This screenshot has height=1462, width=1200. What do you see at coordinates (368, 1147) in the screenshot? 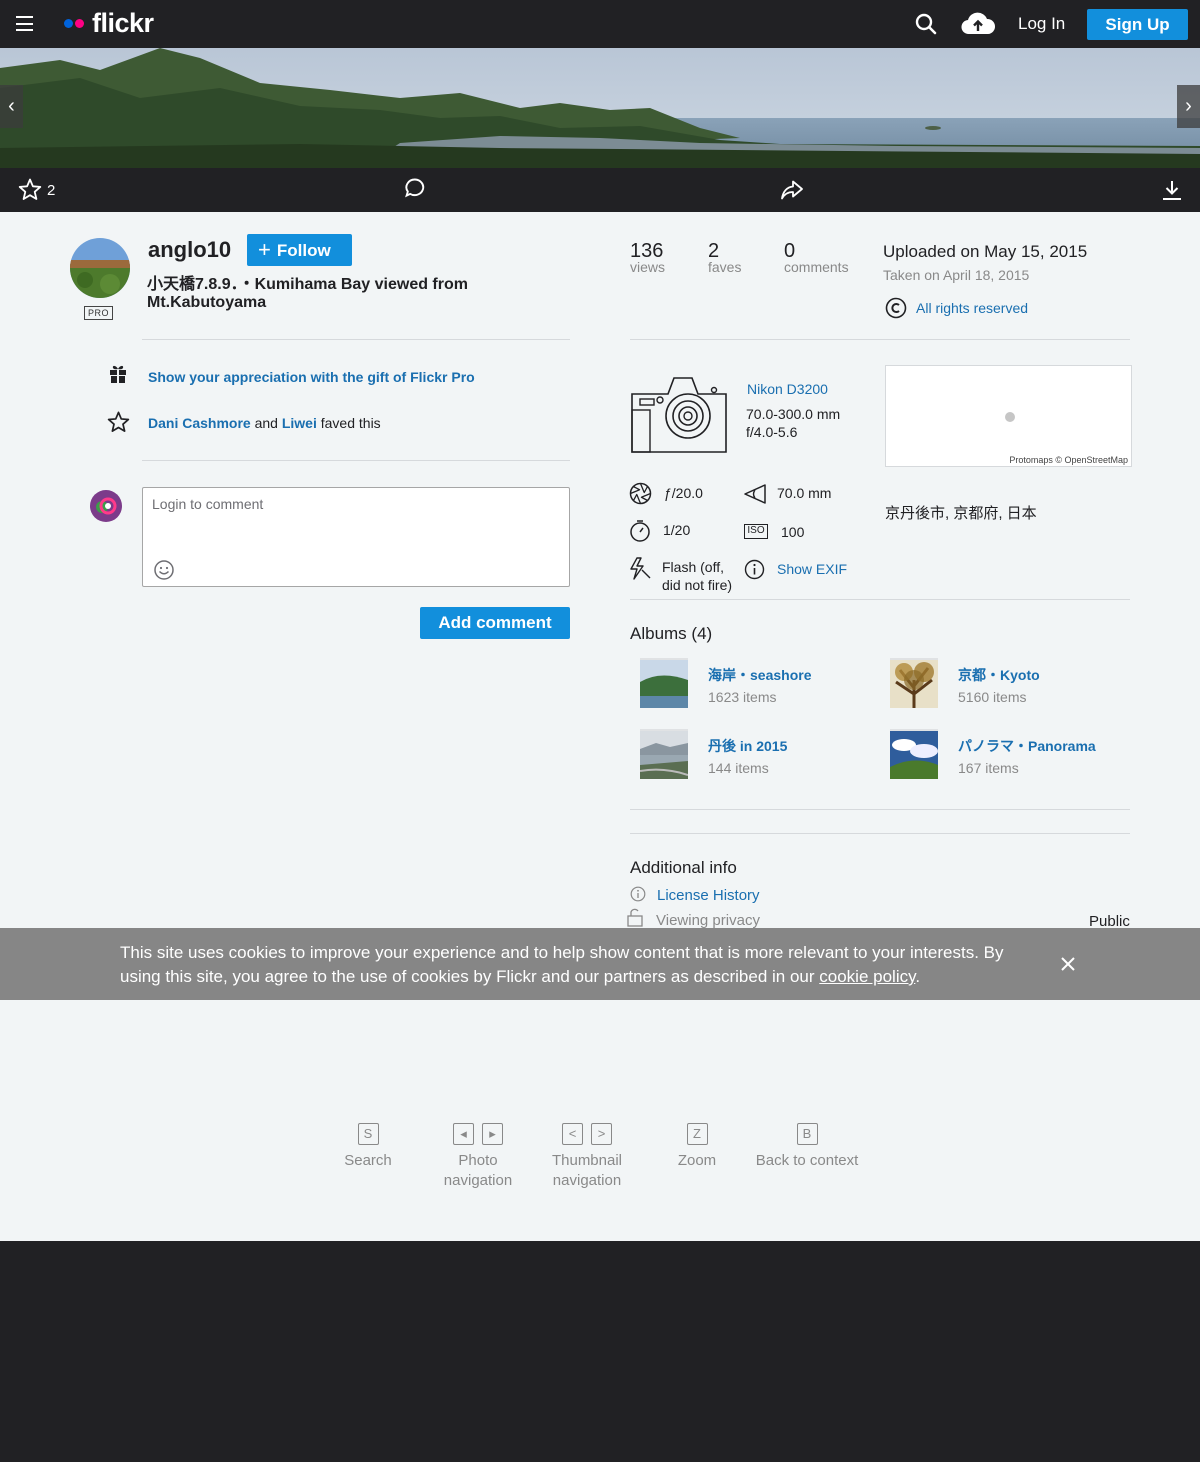
I see `shortcut-search: S Search` at bounding box center [368, 1147].